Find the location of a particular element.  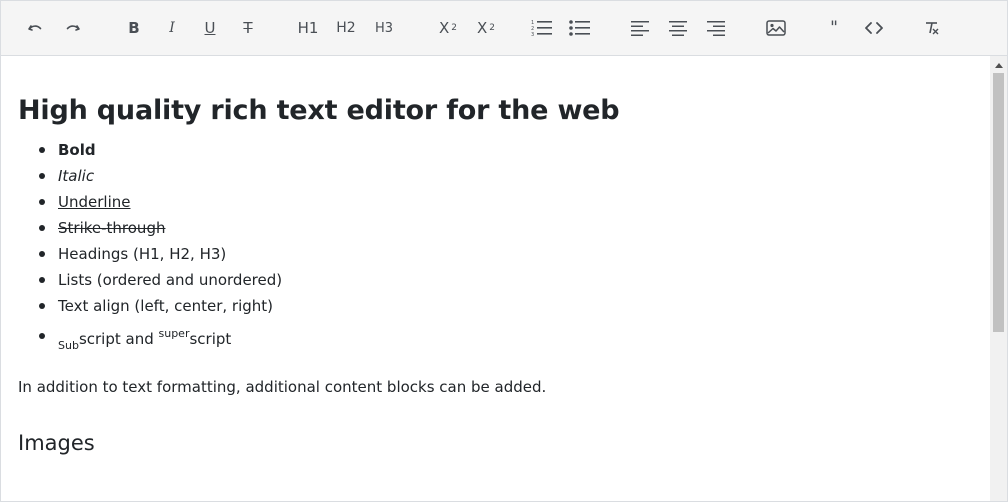

heading-3-button: H3 is located at coordinates (384, 28).